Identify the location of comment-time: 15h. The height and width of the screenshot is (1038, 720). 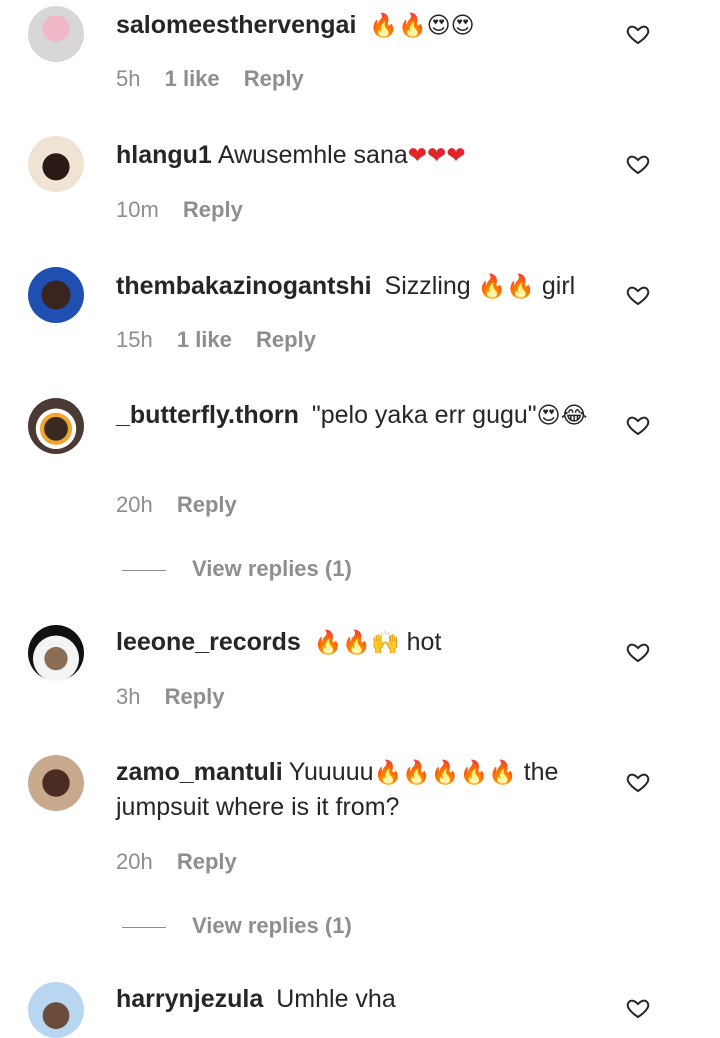
(134, 339).